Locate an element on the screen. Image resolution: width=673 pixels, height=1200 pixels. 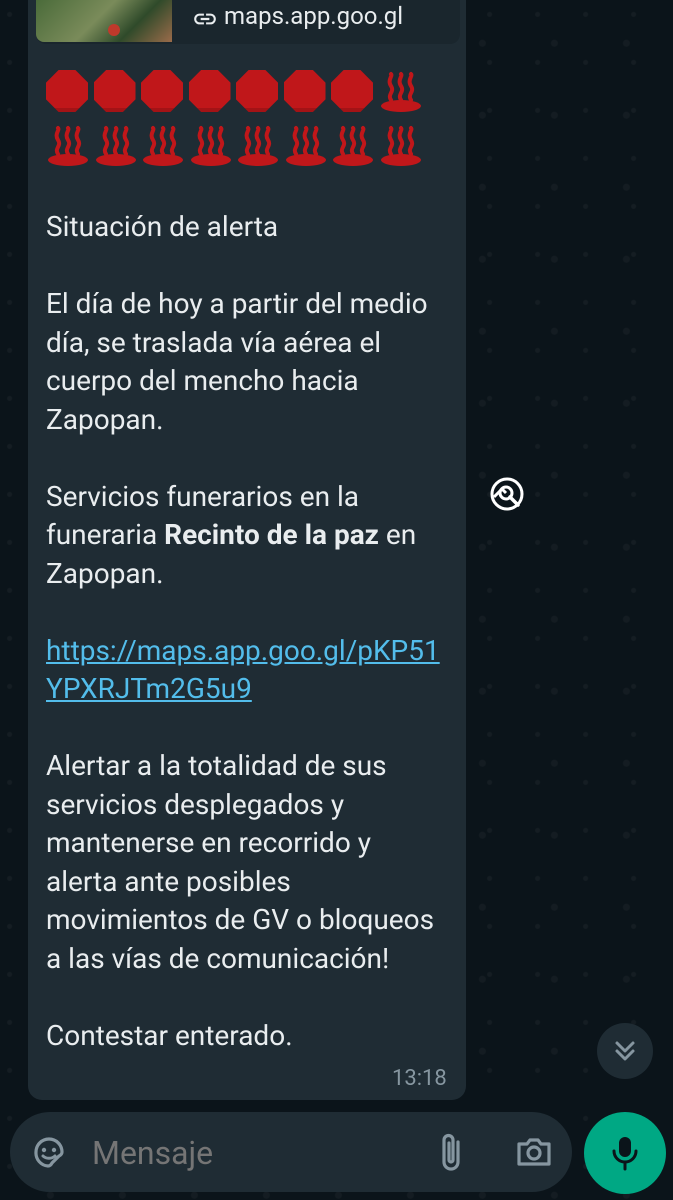
link-preview: maps.app.goo.gl is located at coordinates (248, 22).